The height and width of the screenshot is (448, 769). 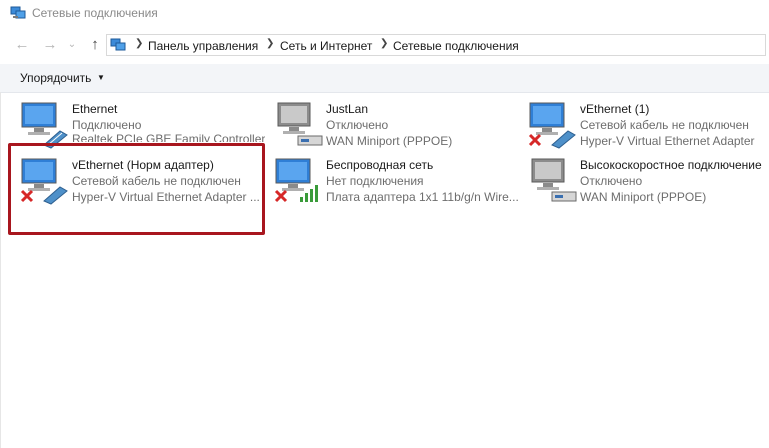 I want to click on back-arrow-icon: ←, so click(x=22, y=45).